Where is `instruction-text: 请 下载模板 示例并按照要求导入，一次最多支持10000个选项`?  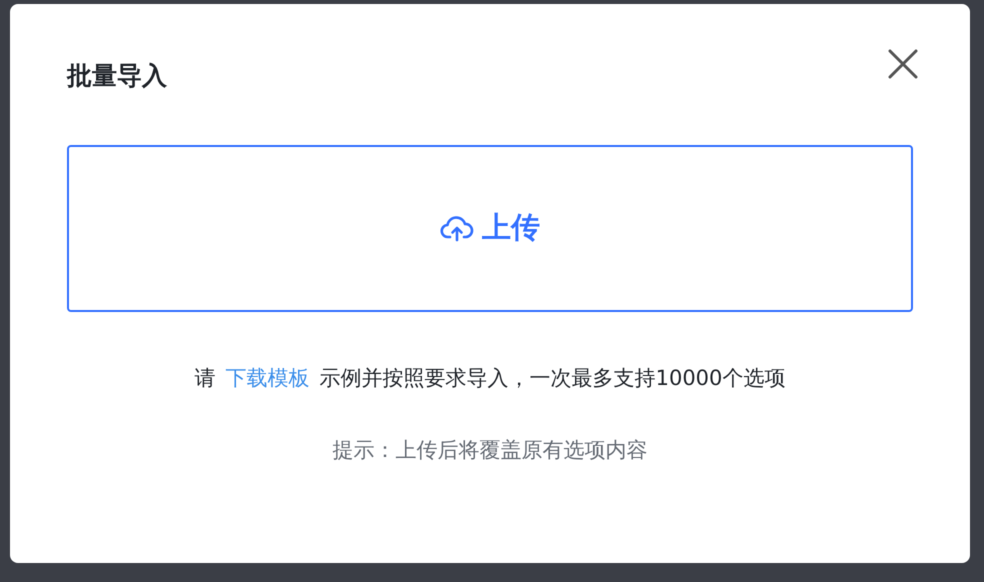
instruction-text: 请 下载模板 示例并按照要求导入，一次最多支持10000个选项 is located at coordinates (490, 378).